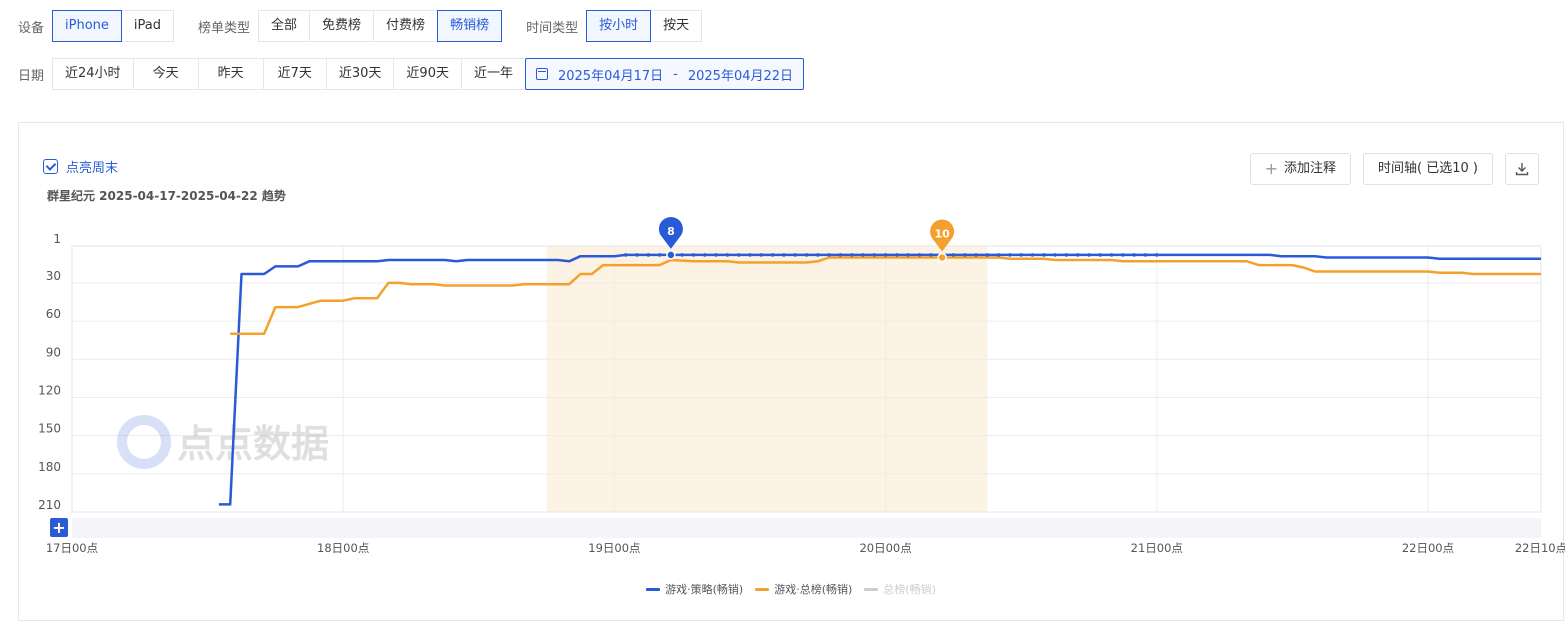 This screenshot has width=1567, height=625. What do you see at coordinates (614, 548) in the screenshot?
I see `x-tick-label: 19日00点` at bounding box center [614, 548].